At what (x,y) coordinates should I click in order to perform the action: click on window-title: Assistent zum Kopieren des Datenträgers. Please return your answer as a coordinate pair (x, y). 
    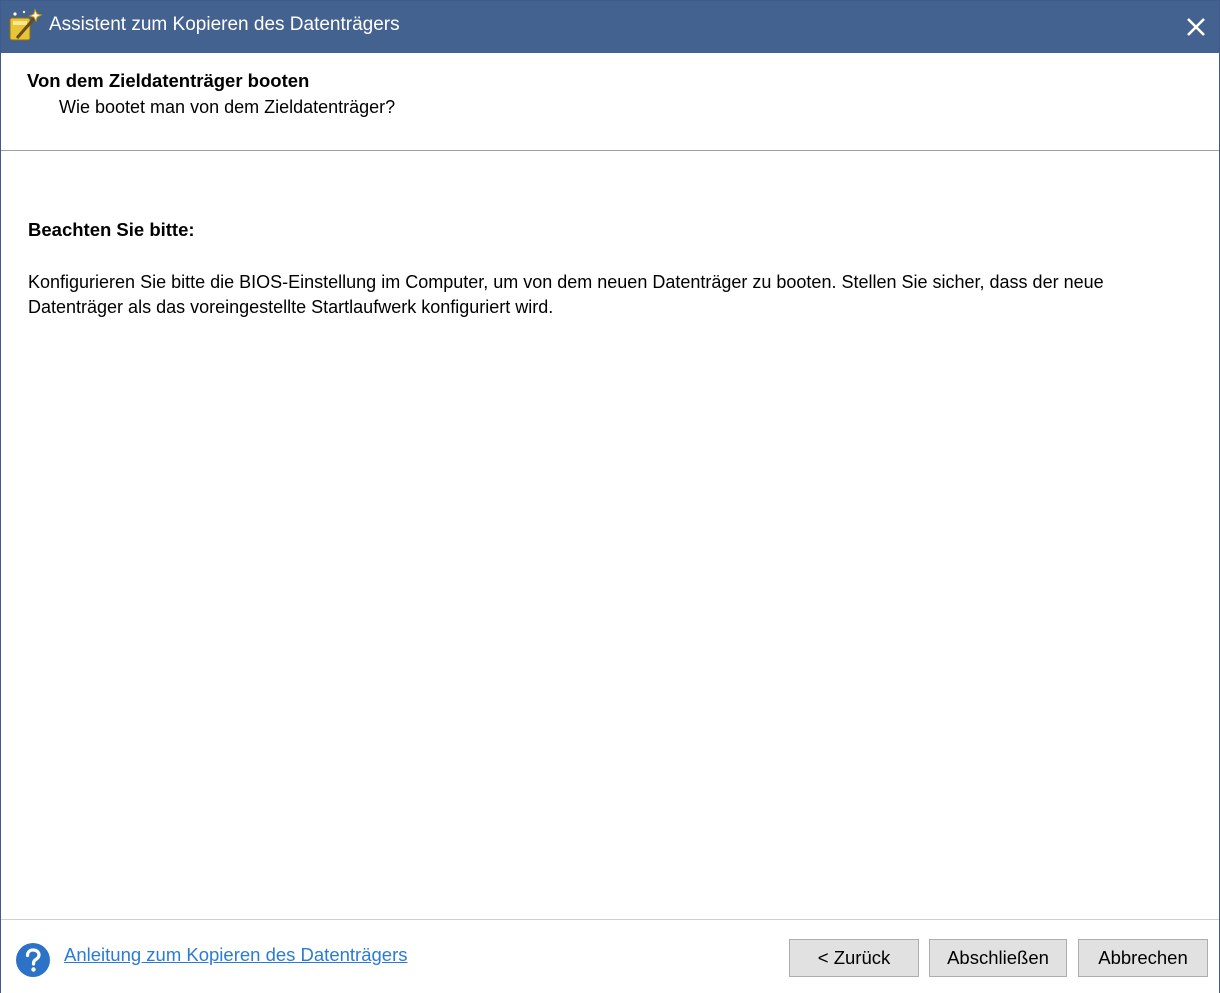
    Looking at the image, I should click on (224, 24).